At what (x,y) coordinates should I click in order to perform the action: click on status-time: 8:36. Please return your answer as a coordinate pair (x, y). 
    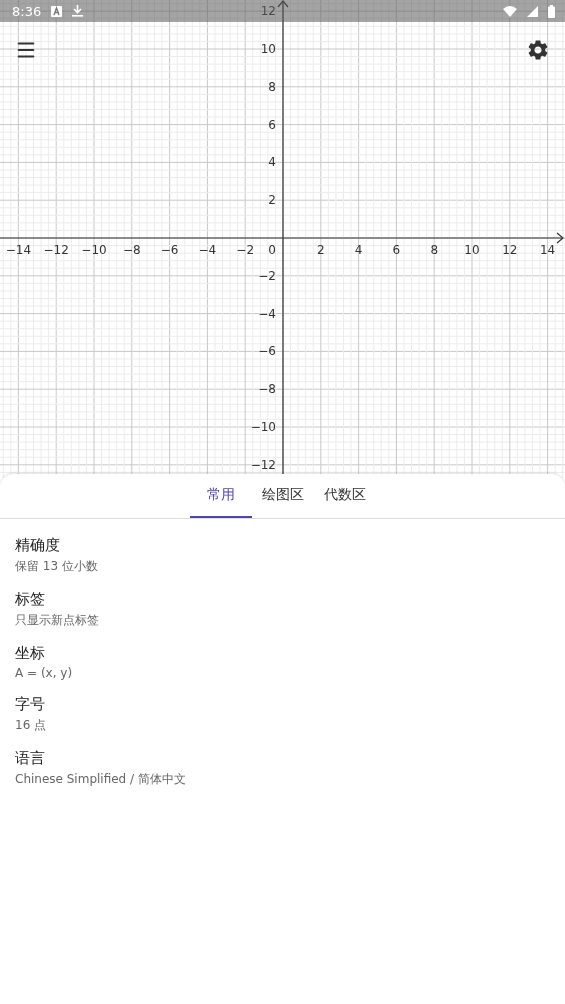
    Looking at the image, I should click on (27, 11).